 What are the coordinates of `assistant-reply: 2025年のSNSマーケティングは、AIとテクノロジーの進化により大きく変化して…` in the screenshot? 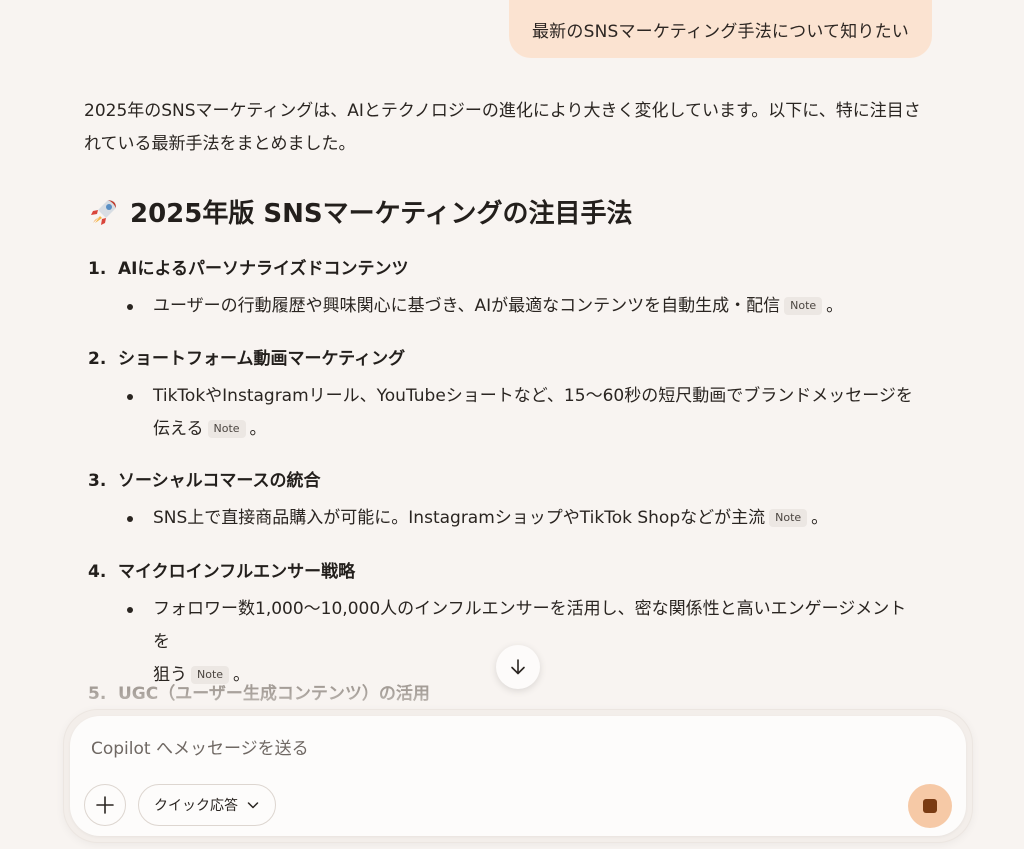 It's located at (509, 128).